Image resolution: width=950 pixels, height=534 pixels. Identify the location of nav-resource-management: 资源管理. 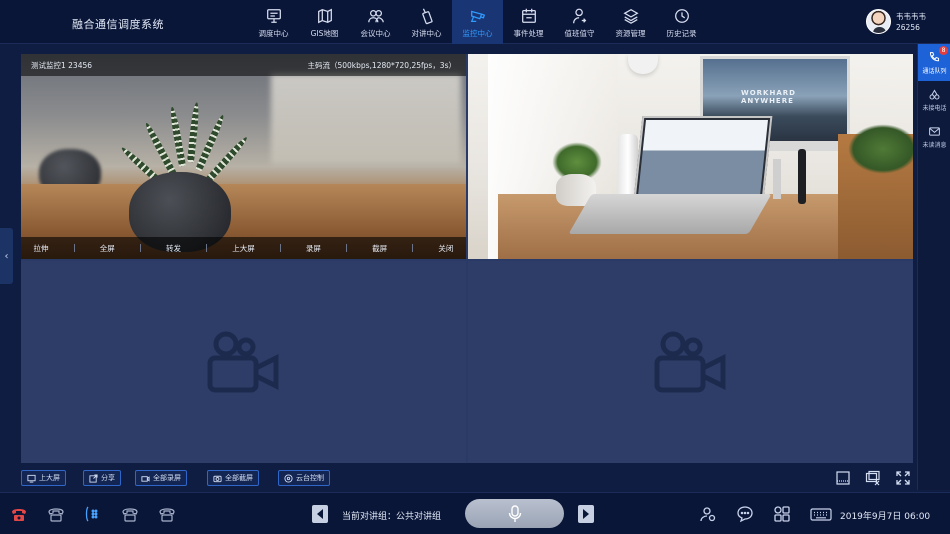
(630, 22).